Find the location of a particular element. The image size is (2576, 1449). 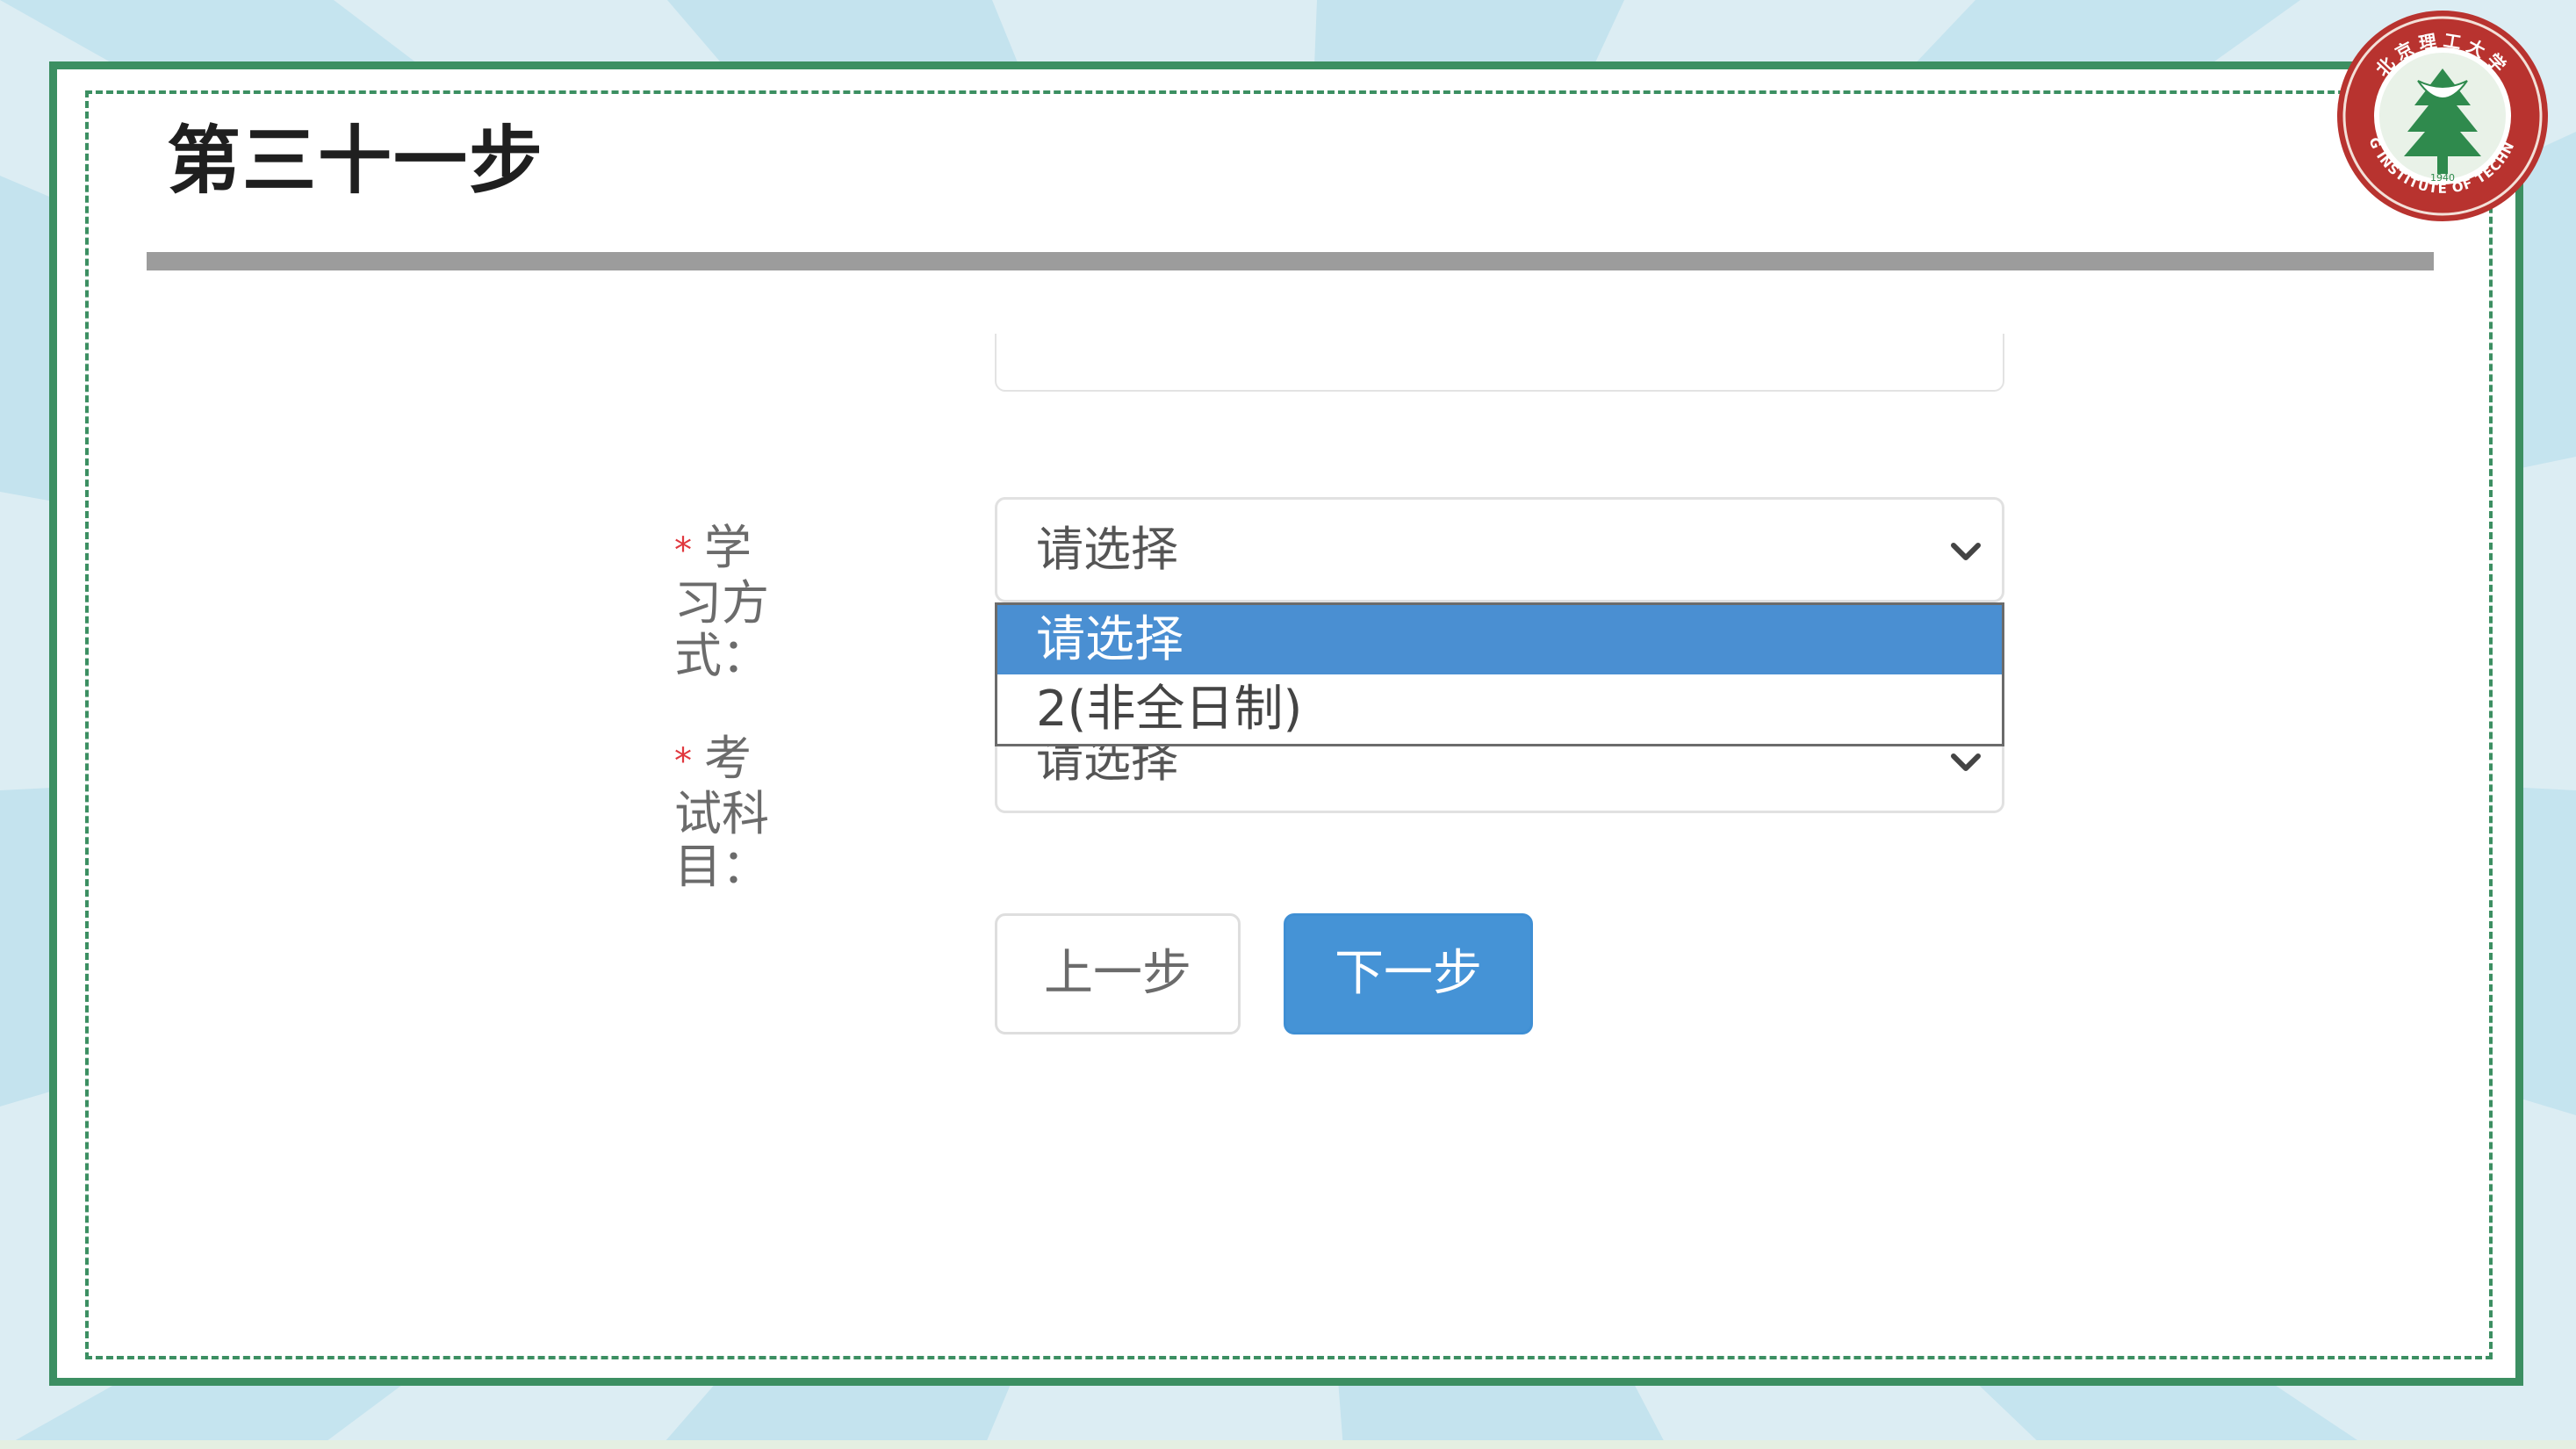

learning-mode-label-row: * 学习方式： is located at coordinates (721, 601).